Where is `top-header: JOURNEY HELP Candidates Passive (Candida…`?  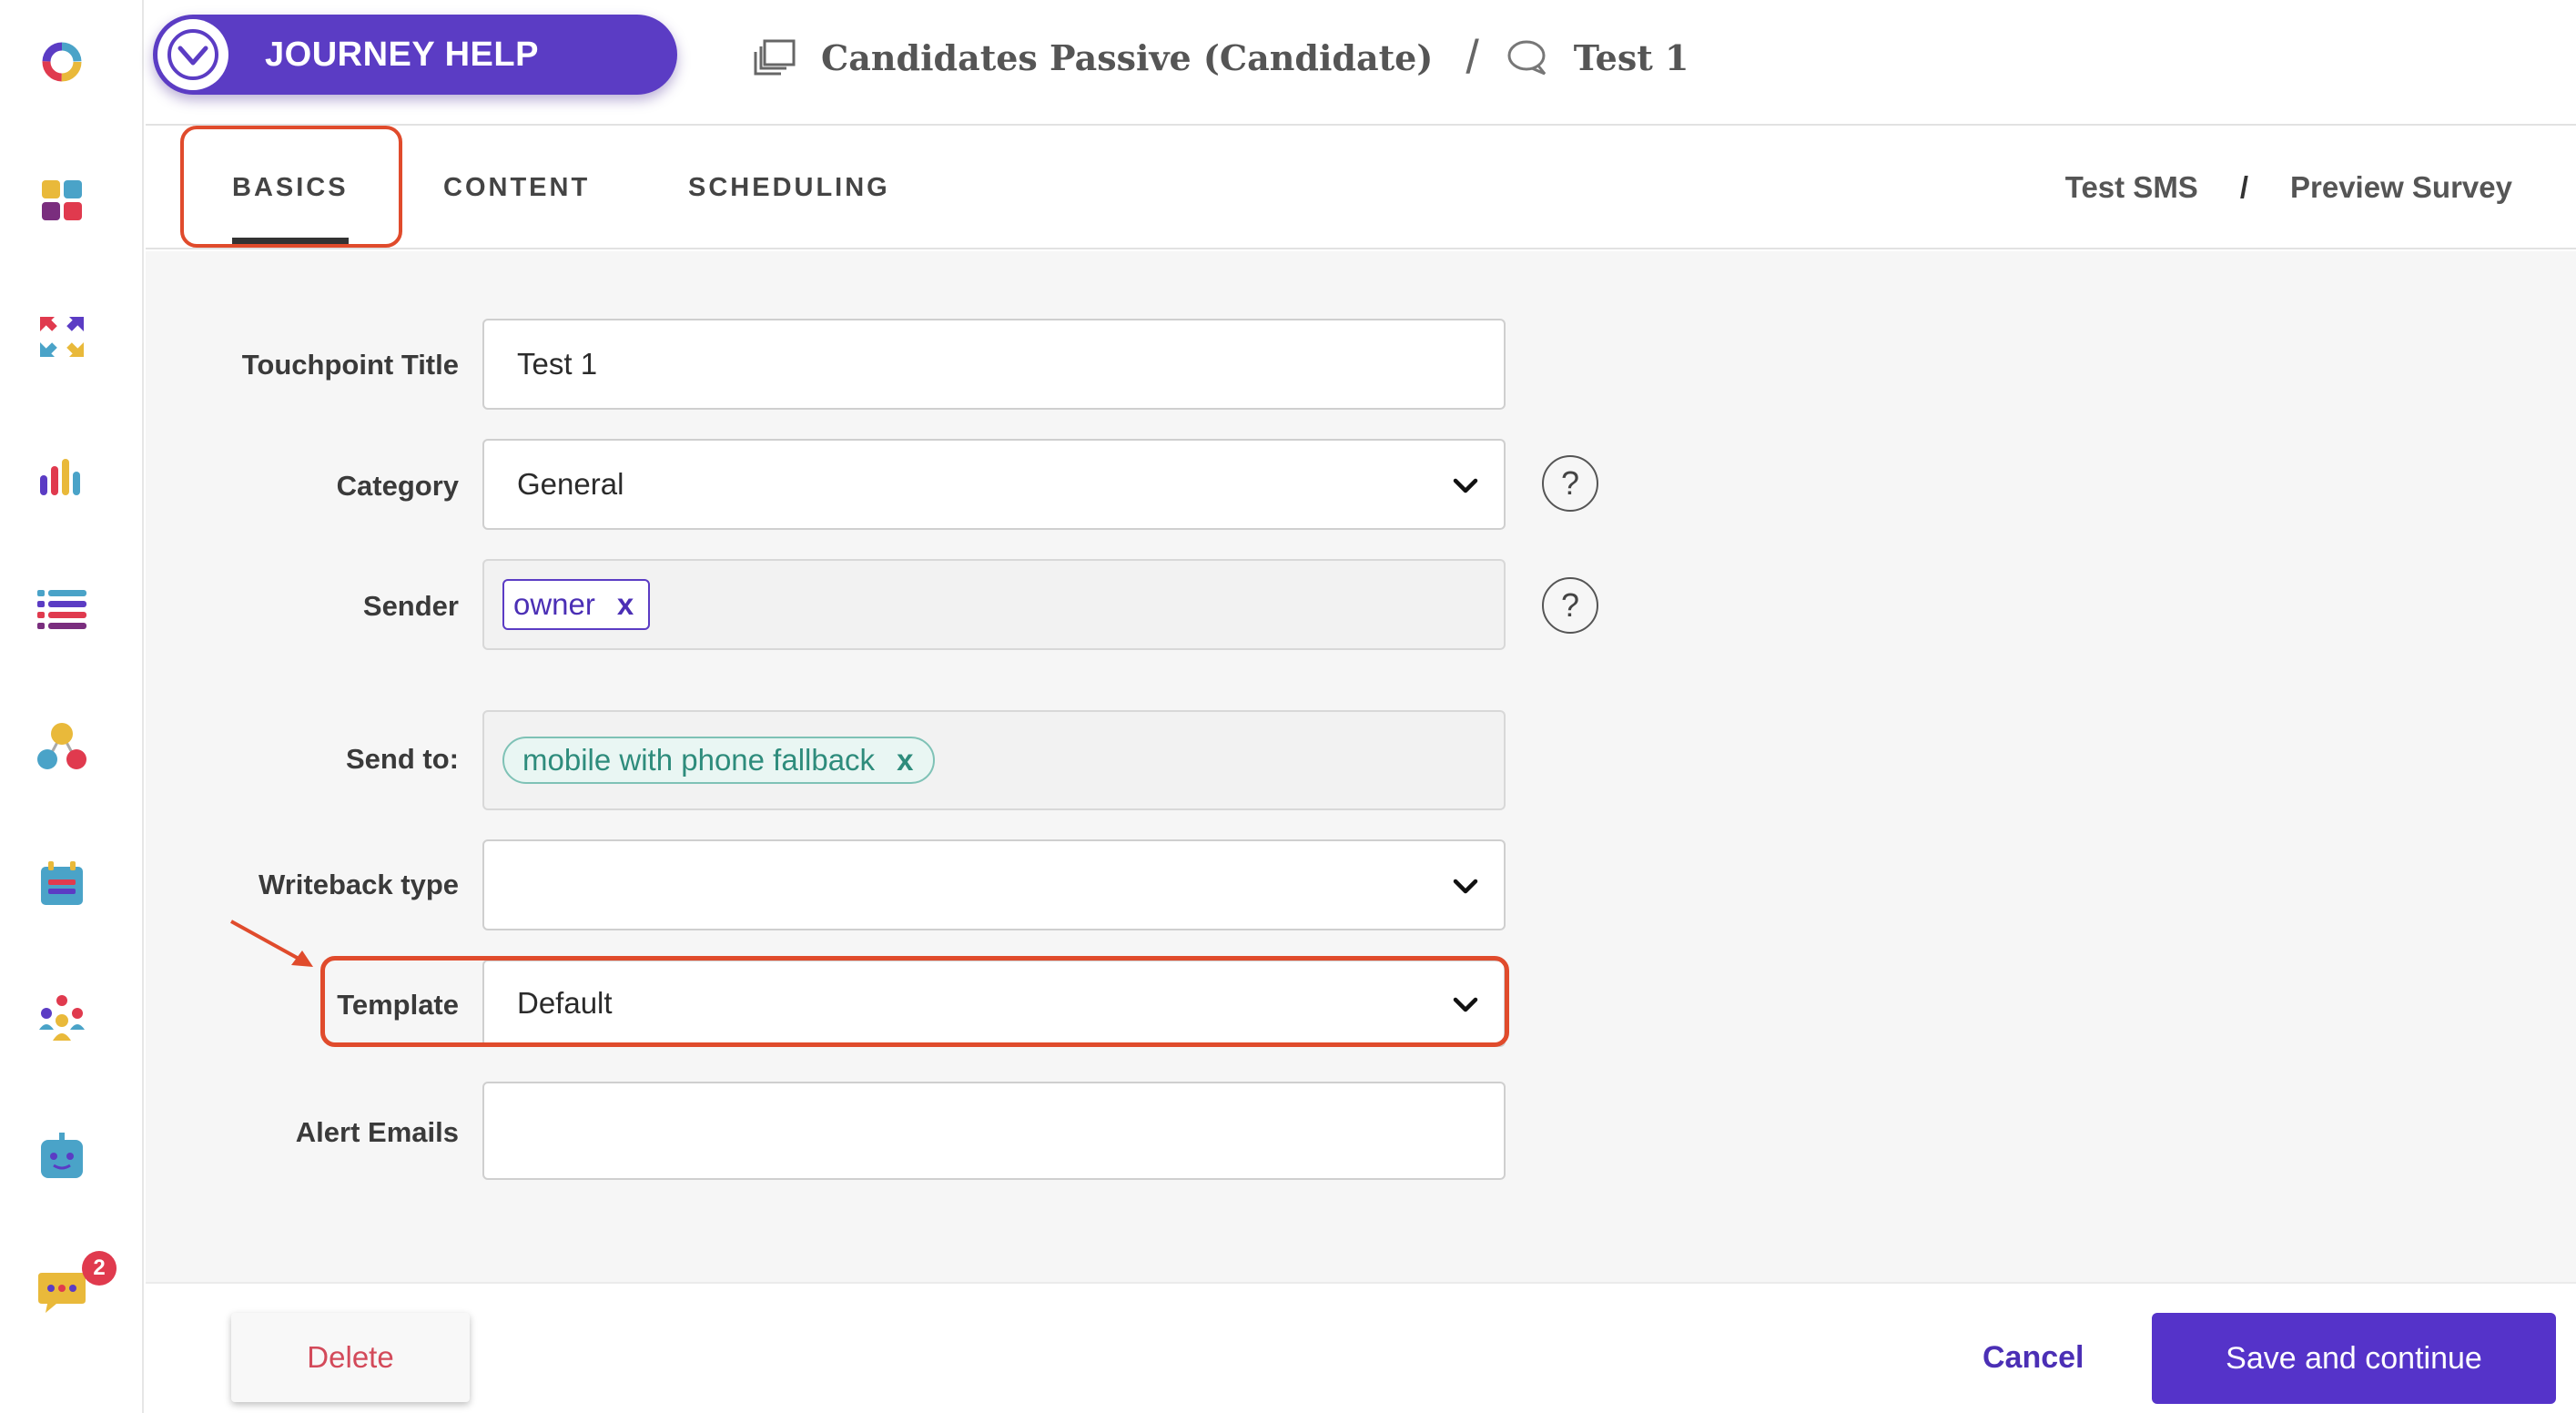 top-header: JOURNEY HELP Candidates Passive (Candida… is located at coordinates (1361, 63).